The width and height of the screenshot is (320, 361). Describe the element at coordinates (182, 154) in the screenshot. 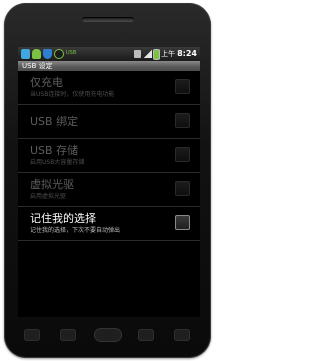

I see `usb-storage-checkbox` at that location.